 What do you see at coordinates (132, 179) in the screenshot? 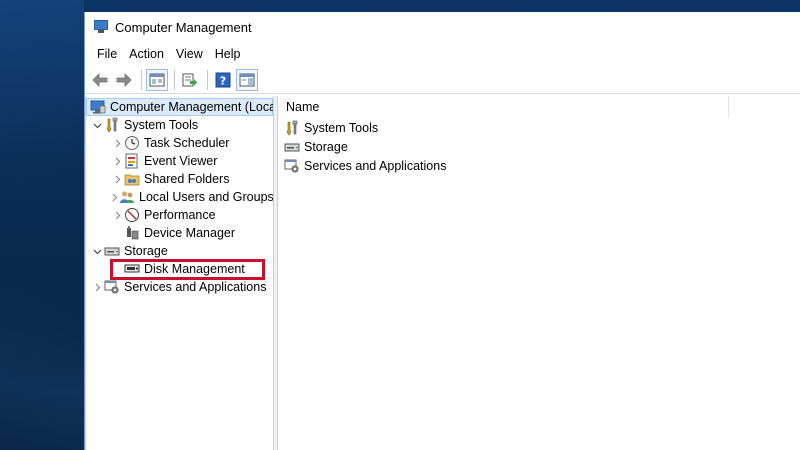
I see `shared-folder-icon` at bounding box center [132, 179].